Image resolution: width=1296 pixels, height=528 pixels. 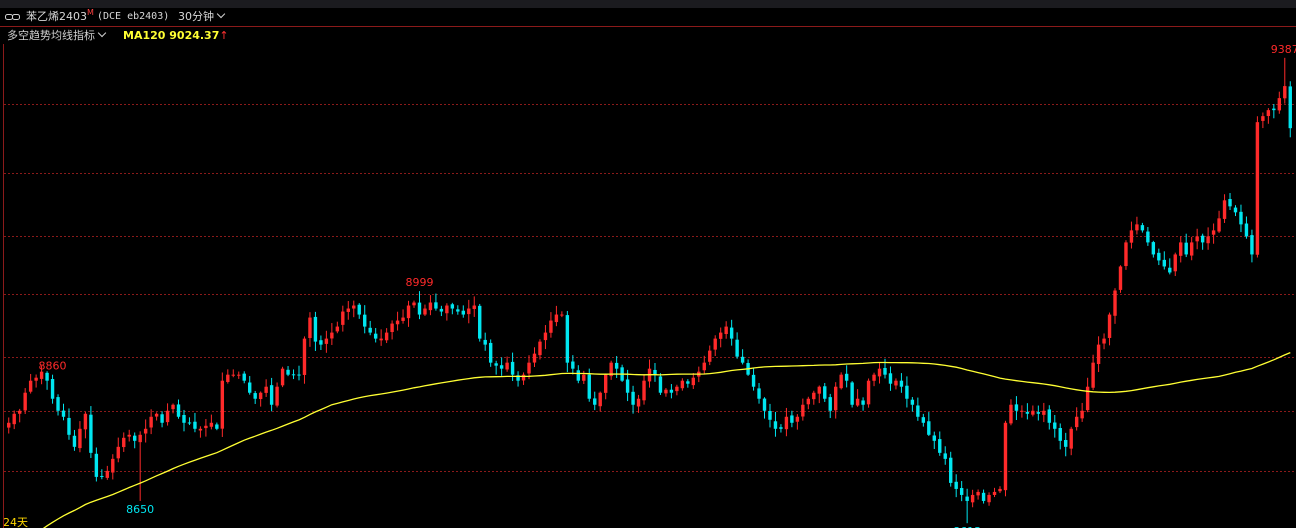 I want to click on instrument-name: 苯乙烯2403 M, so click(x=60, y=17).